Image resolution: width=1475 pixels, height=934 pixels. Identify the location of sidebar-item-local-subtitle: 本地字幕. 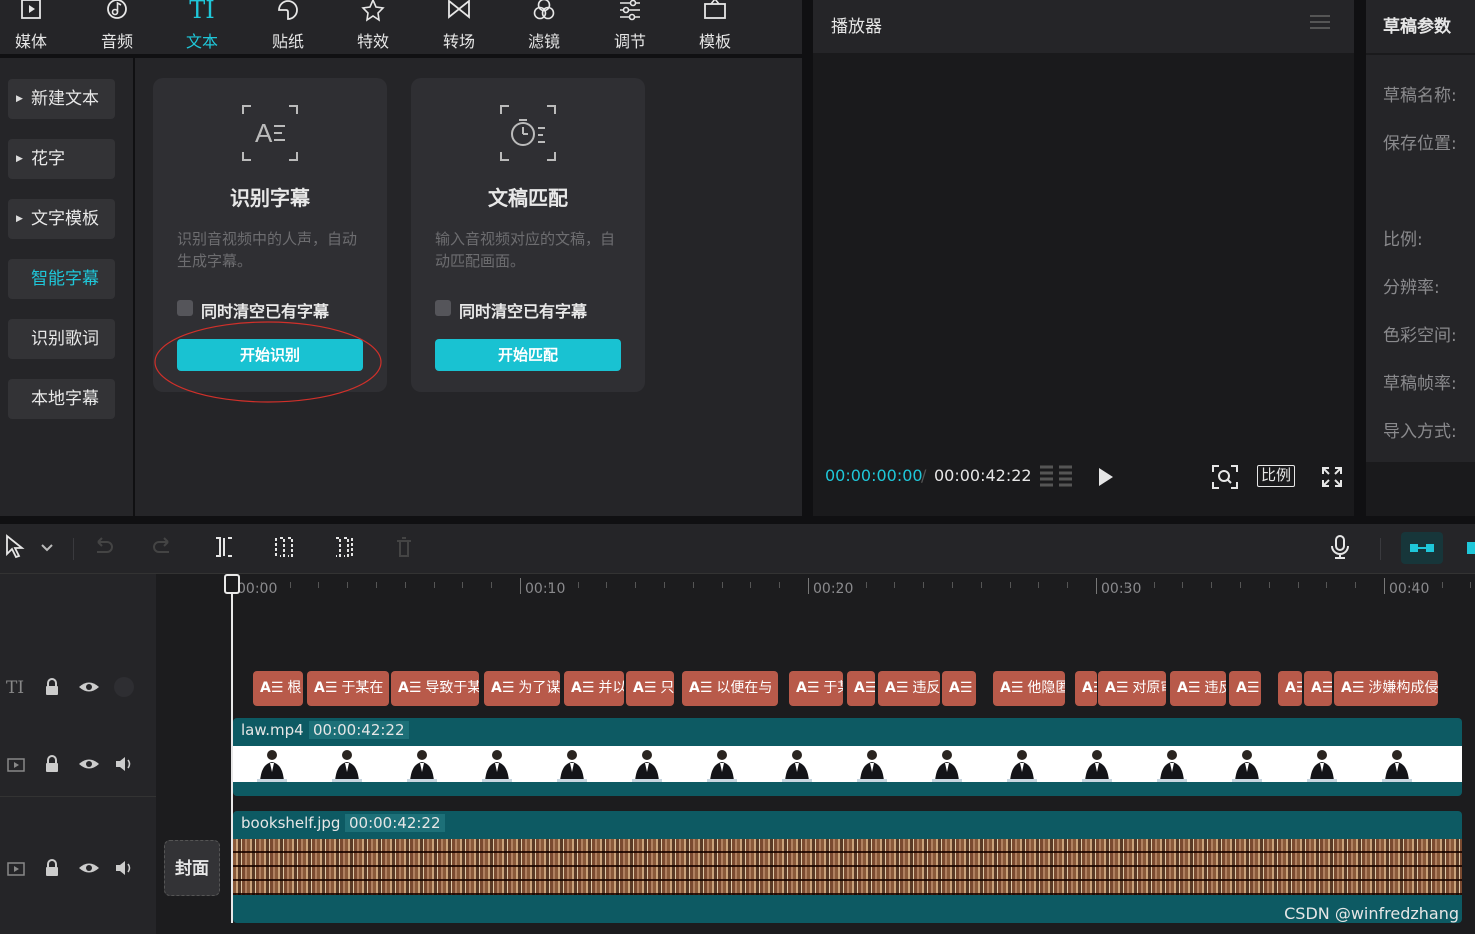
(61, 399).